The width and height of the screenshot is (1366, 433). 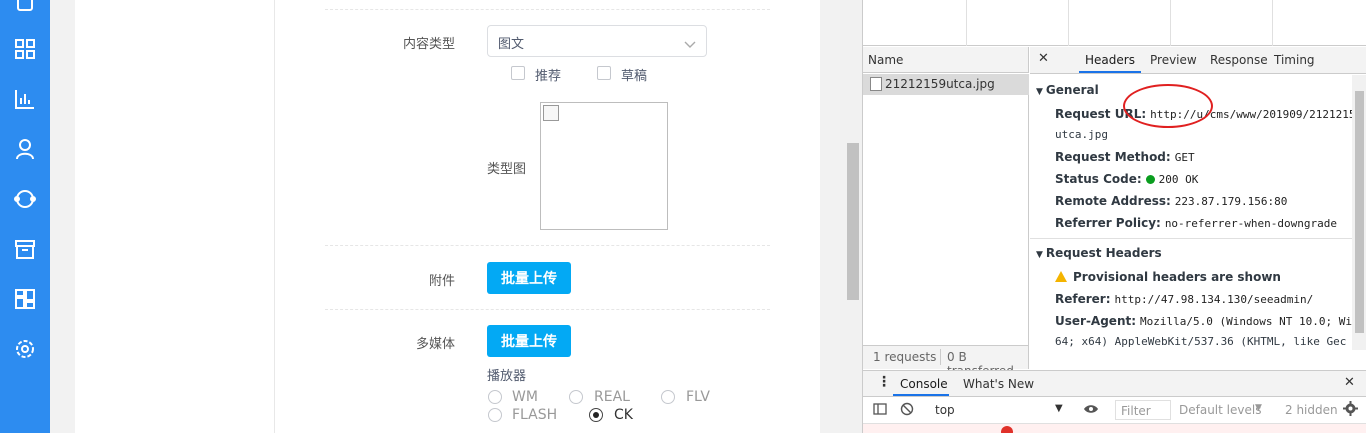 I want to click on close-drawer-icon: ✕, so click(x=1349, y=382).